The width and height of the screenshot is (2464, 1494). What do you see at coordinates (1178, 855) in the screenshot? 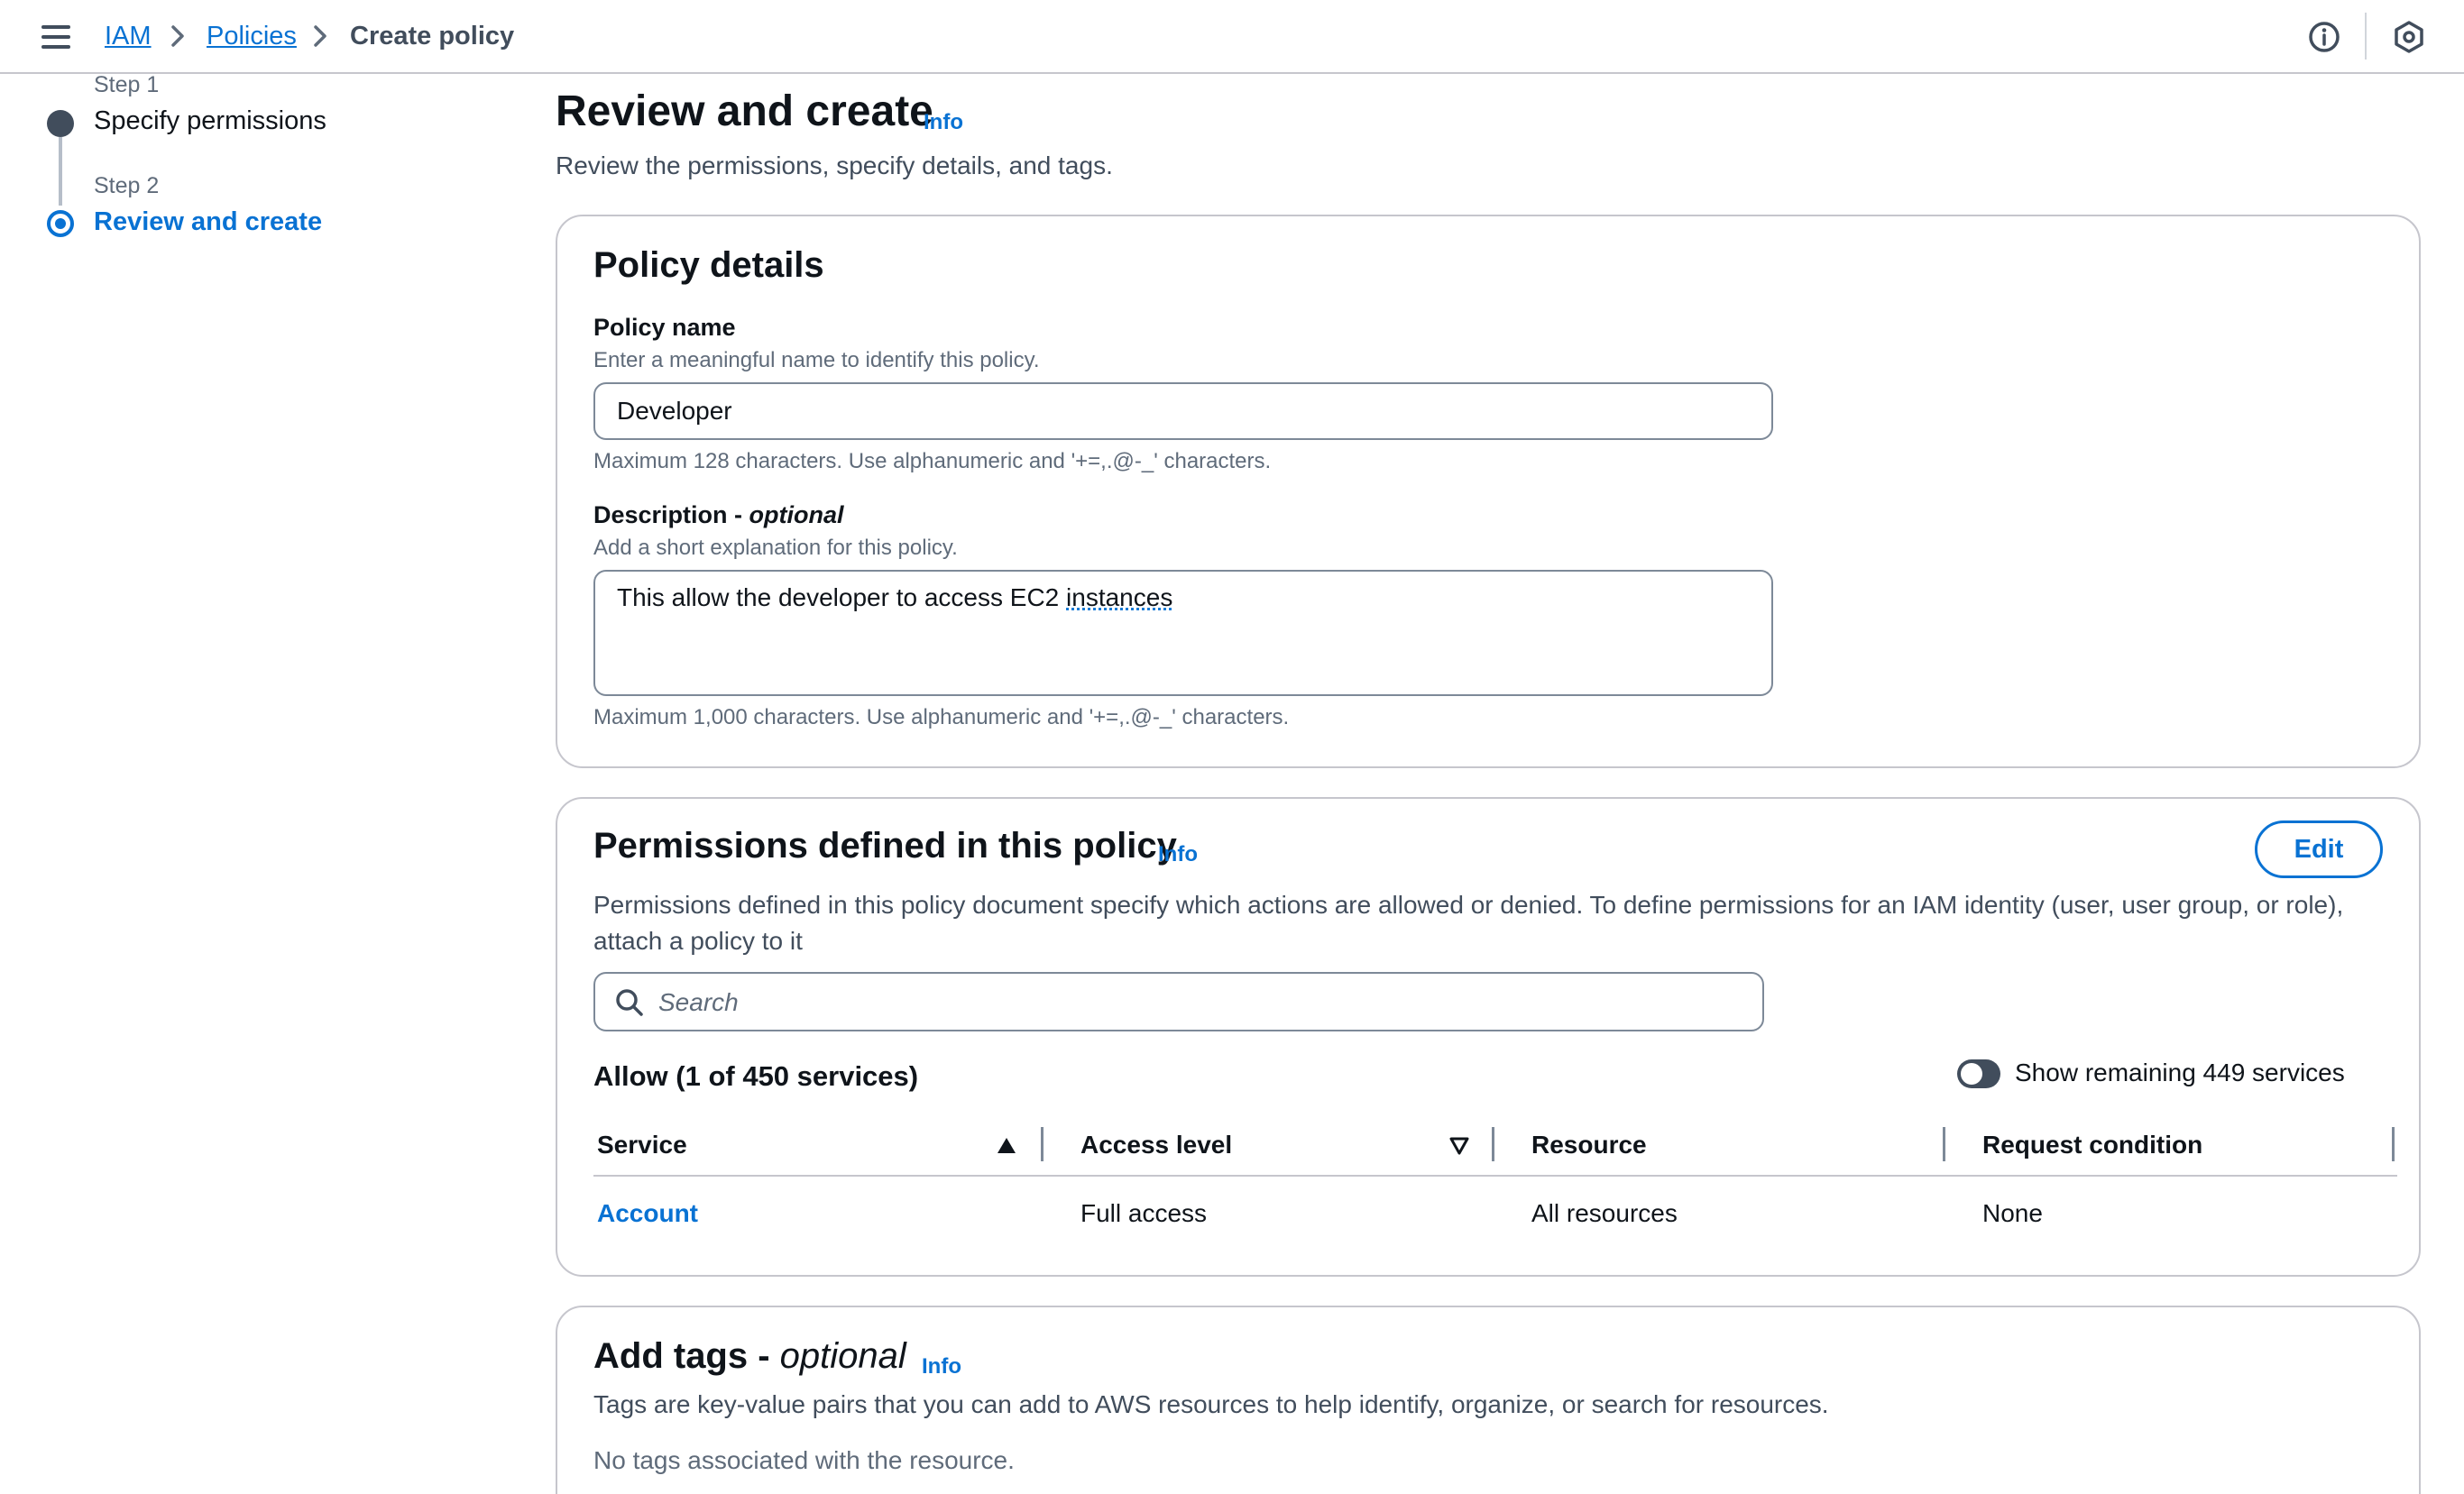
I see `permissions-info-link: Info` at bounding box center [1178, 855].